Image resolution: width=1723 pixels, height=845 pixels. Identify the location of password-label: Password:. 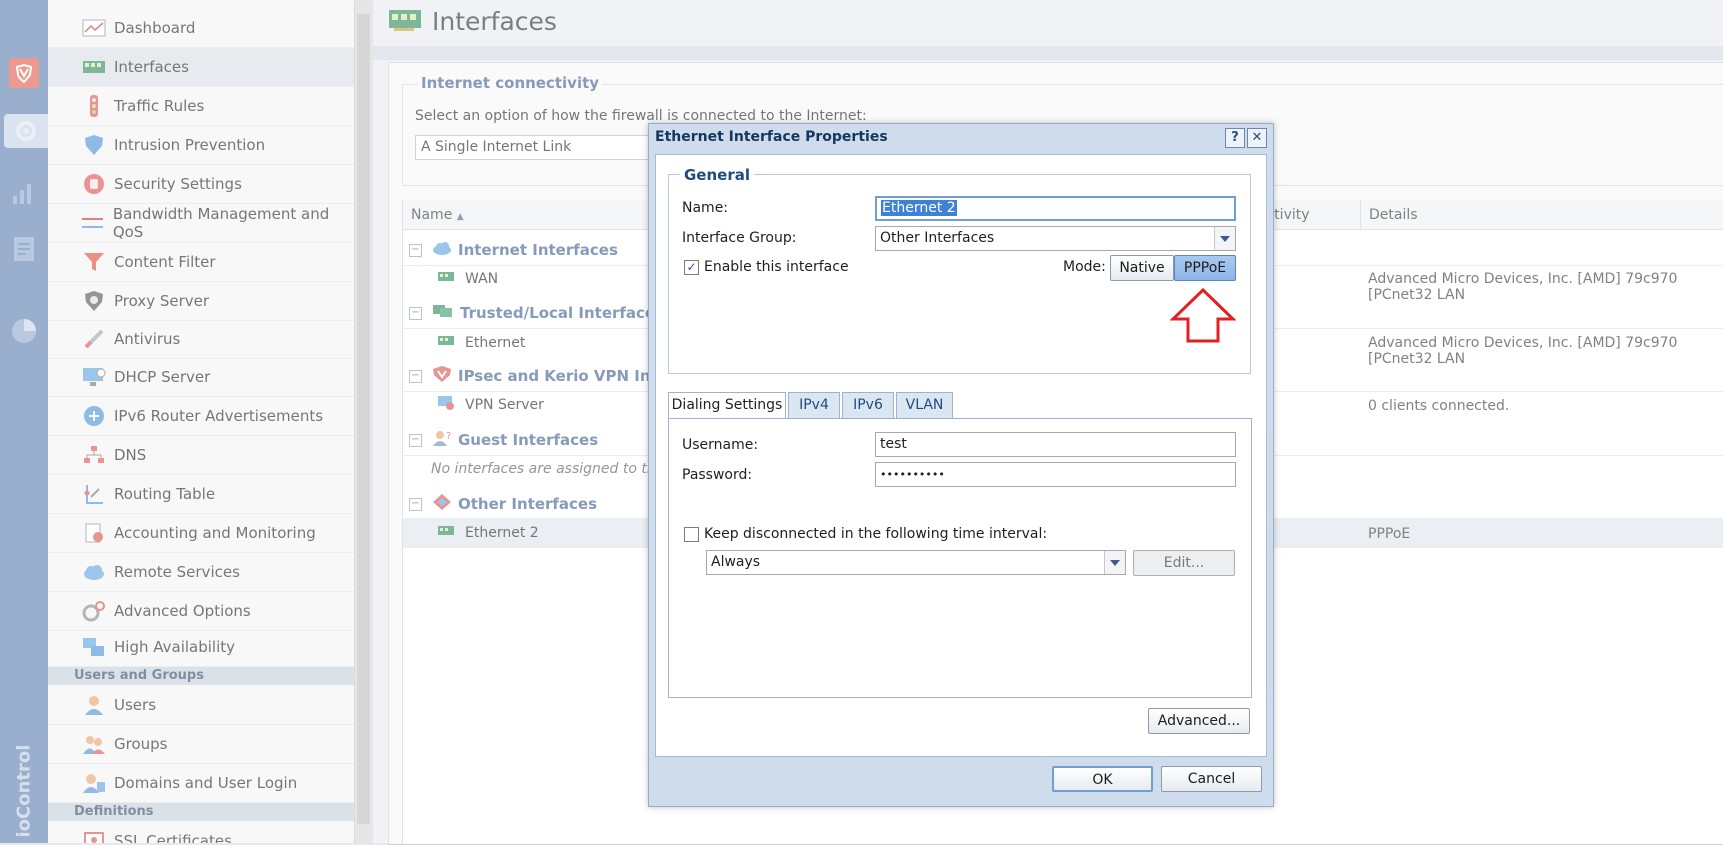
(717, 475).